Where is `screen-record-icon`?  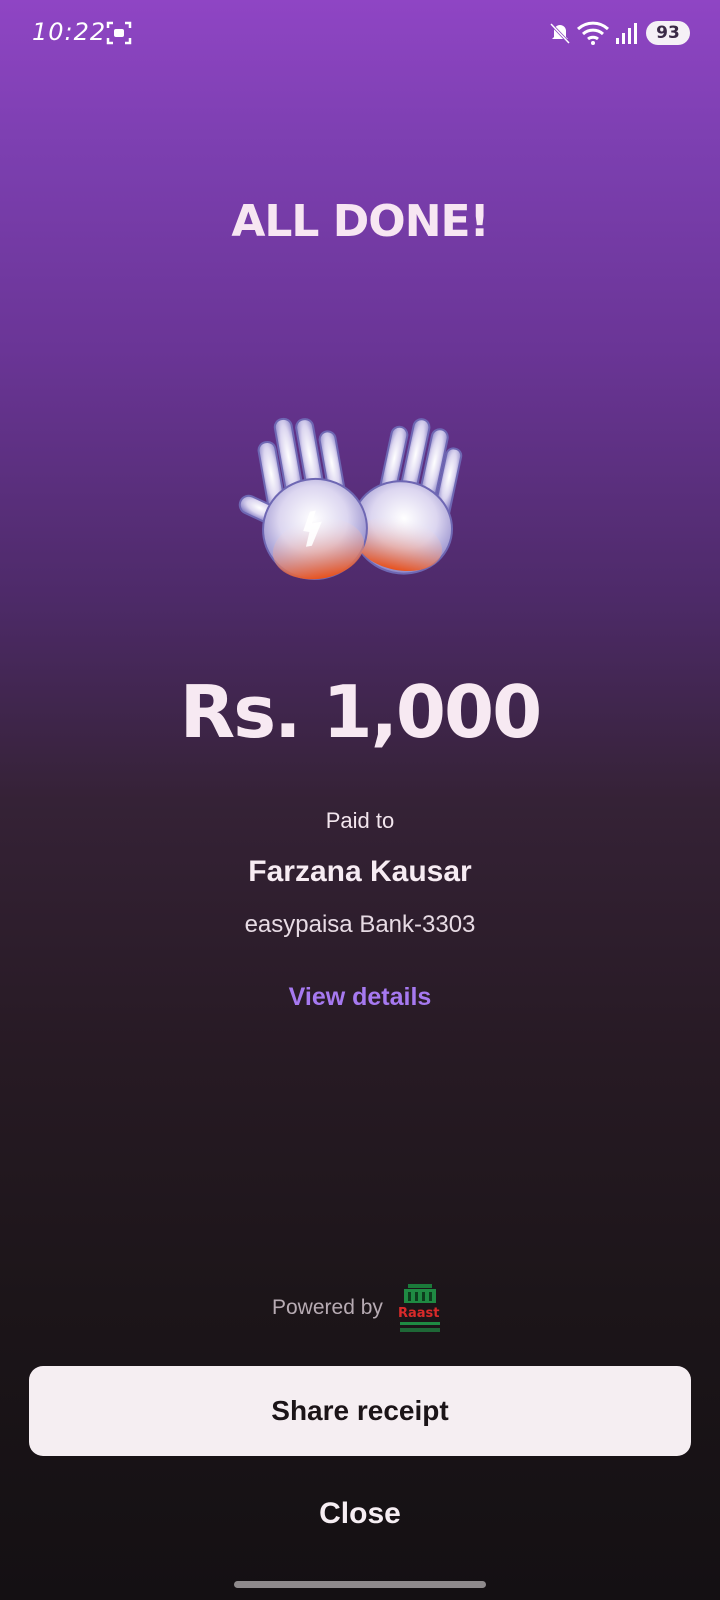 screen-record-icon is located at coordinates (119, 33).